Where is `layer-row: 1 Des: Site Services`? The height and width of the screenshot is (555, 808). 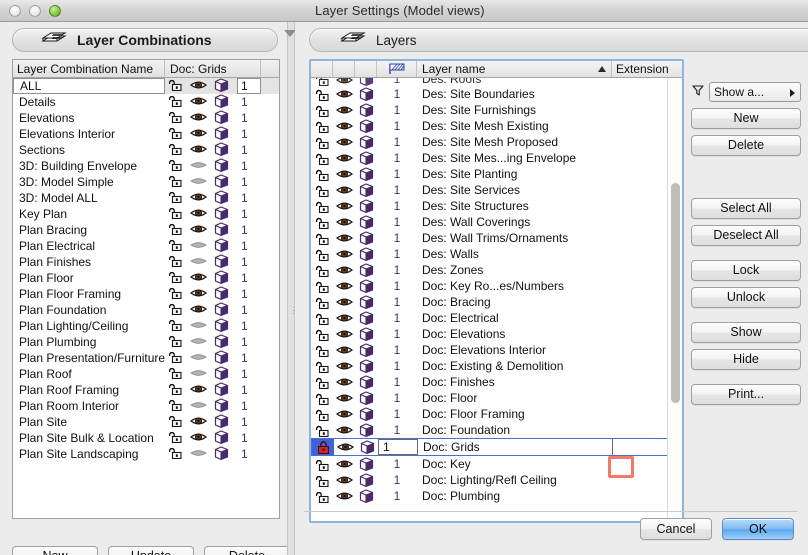
layer-row: 1 Des: Site Services is located at coordinates (496, 190).